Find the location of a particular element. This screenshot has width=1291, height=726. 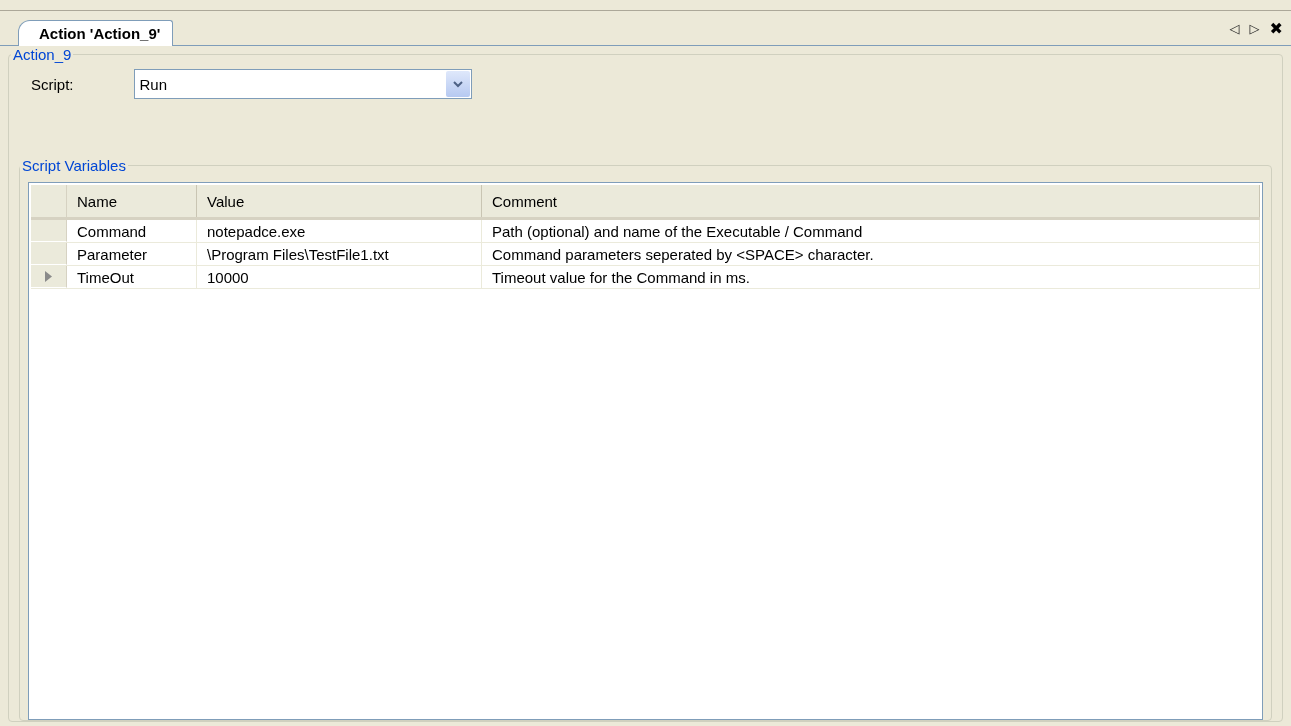

table-cell: \Program Files\TestFile1.txt is located at coordinates (339, 254).